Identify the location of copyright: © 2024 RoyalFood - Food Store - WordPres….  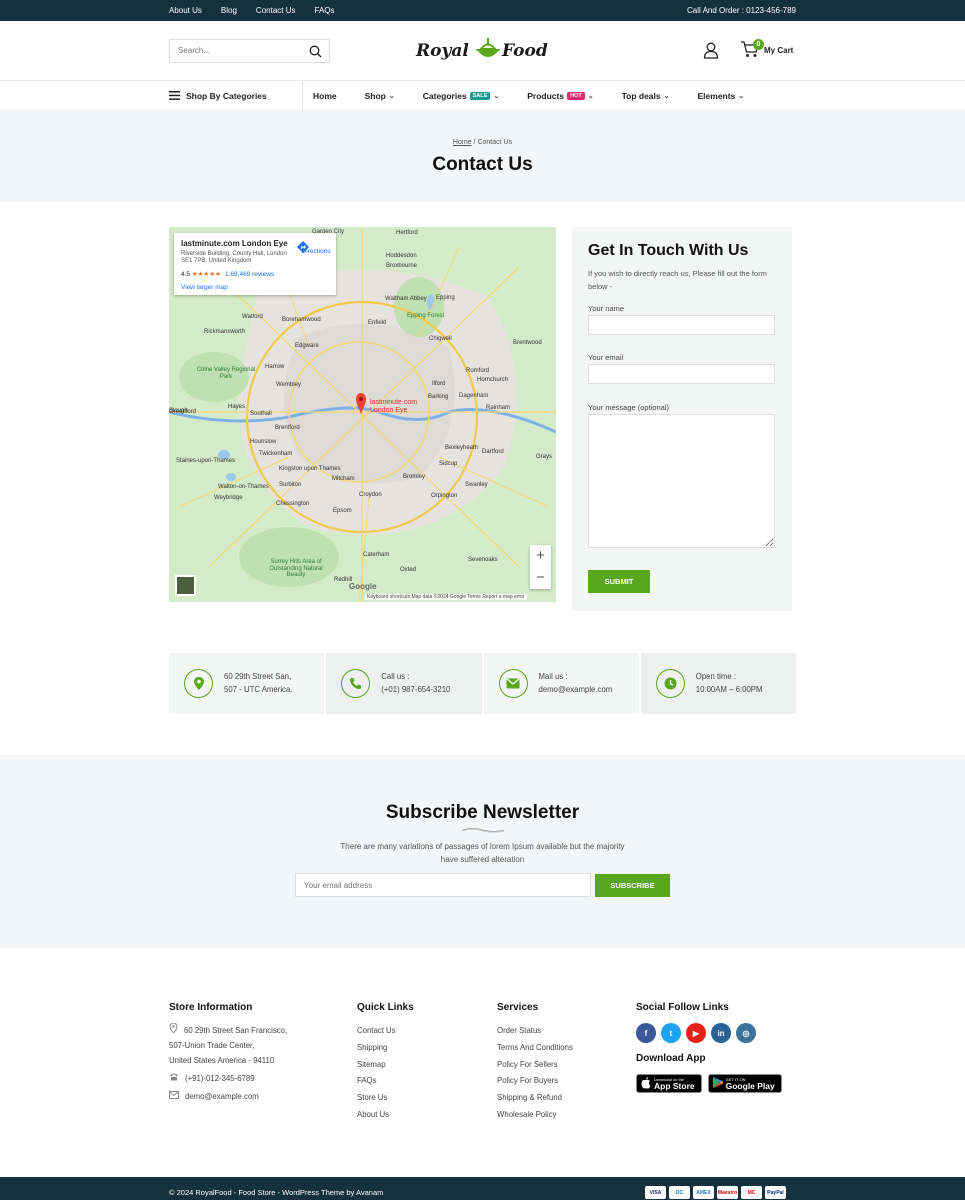
(276, 1192).